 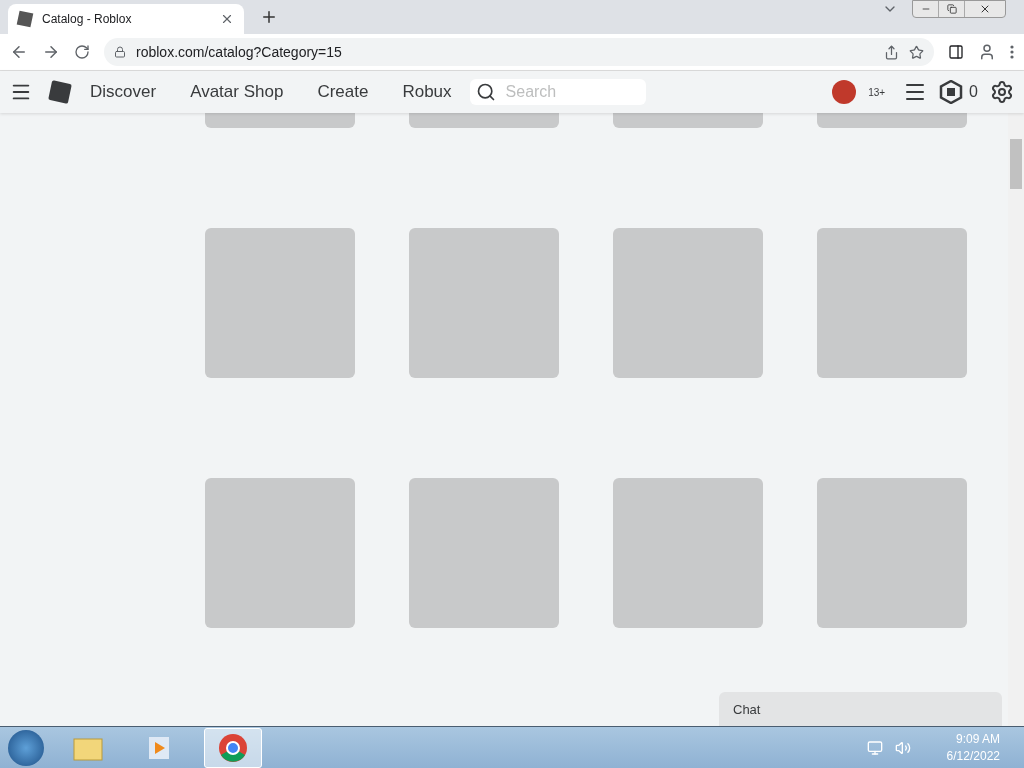 I want to click on restore-icon, so click(x=951, y=9).